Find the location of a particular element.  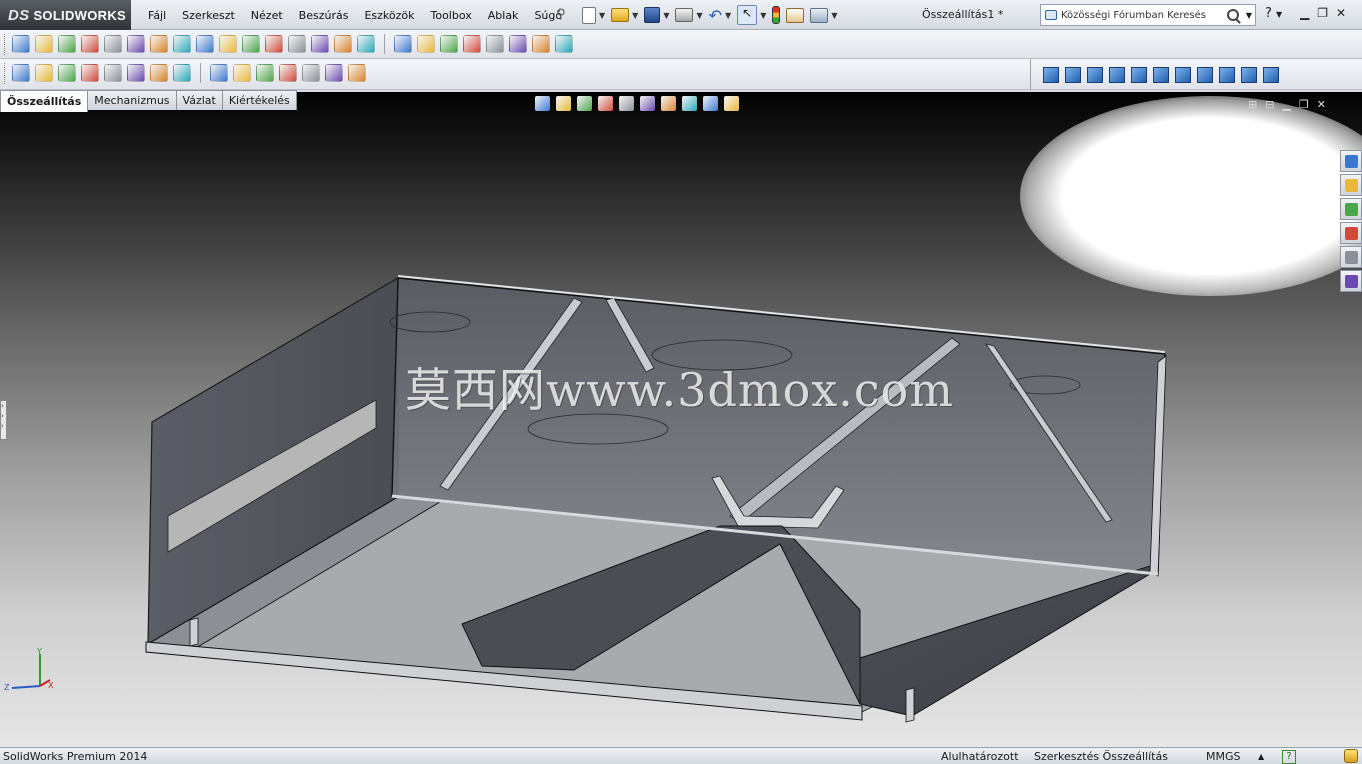

top-view-icon is located at coordinates (1161, 74).